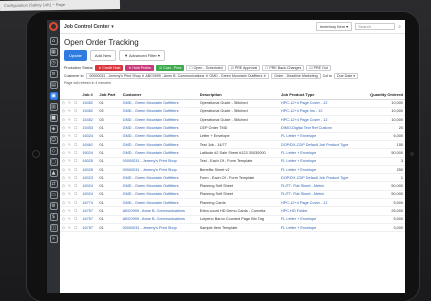  What do you see at coordinates (89, 178) in the screenshot?
I see `job-number-link: 16023` at bounding box center [89, 178].